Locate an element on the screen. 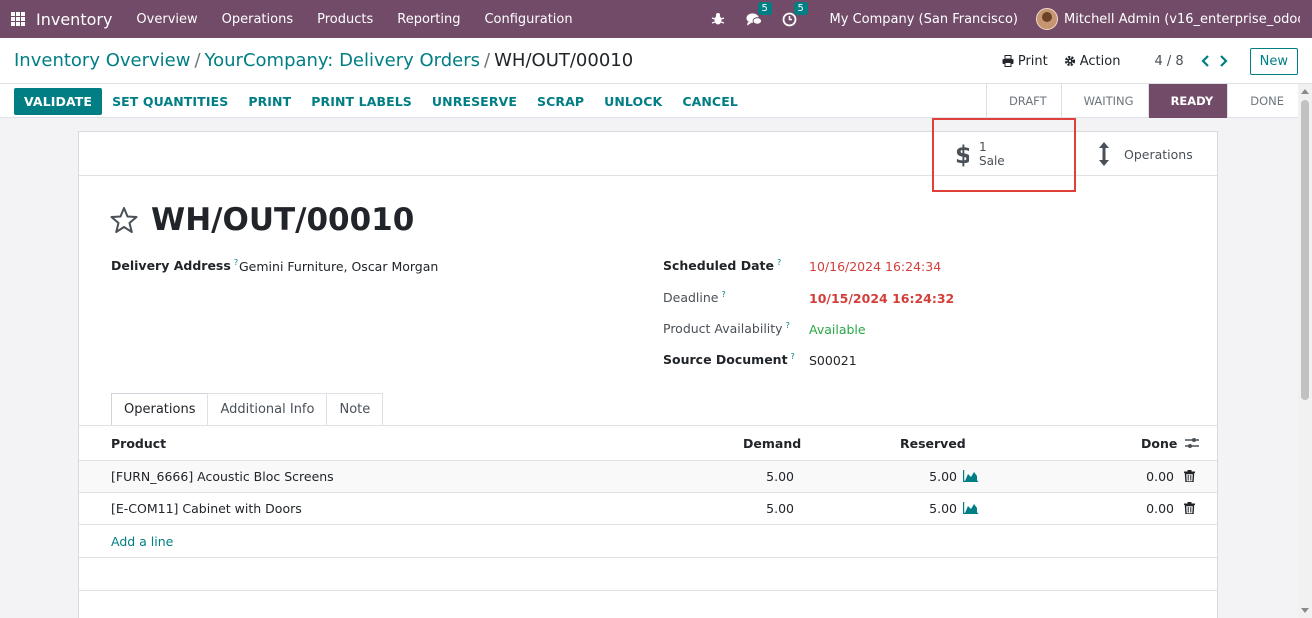 The height and width of the screenshot is (618, 1312). operations-smart-label: Operations is located at coordinates (1158, 154).